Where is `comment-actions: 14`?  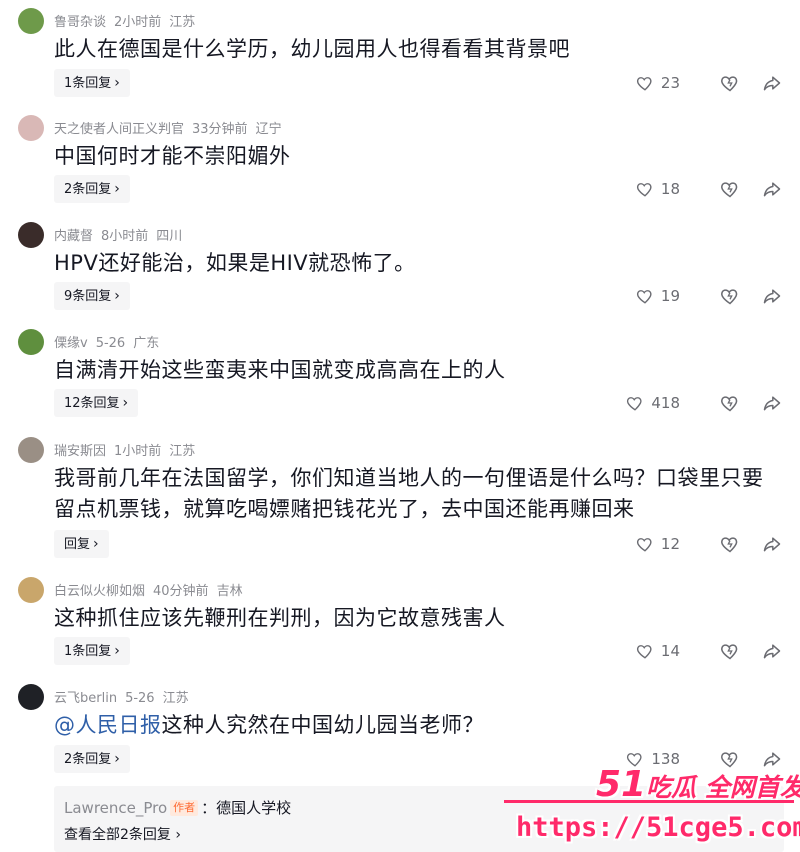 comment-actions: 14 is located at coordinates (709, 651).